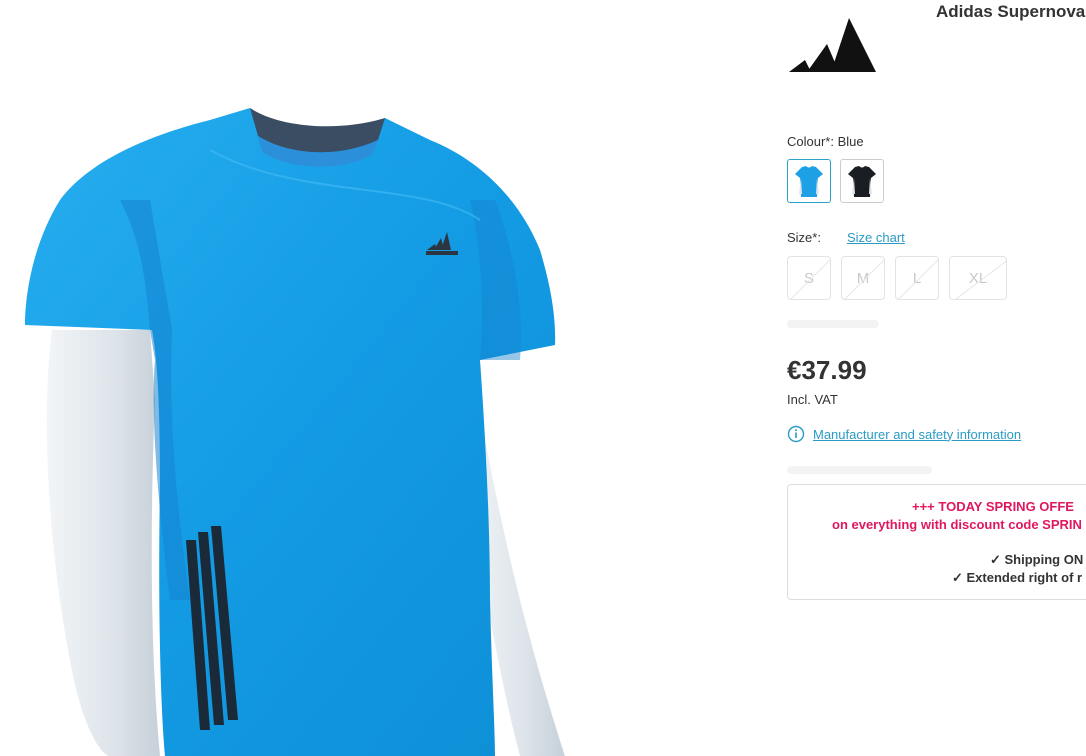 This screenshot has width=1086, height=756. What do you see at coordinates (846, 237) in the screenshot?
I see `size-label-row: Size*: Size chart` at bounding box center [846, 237].